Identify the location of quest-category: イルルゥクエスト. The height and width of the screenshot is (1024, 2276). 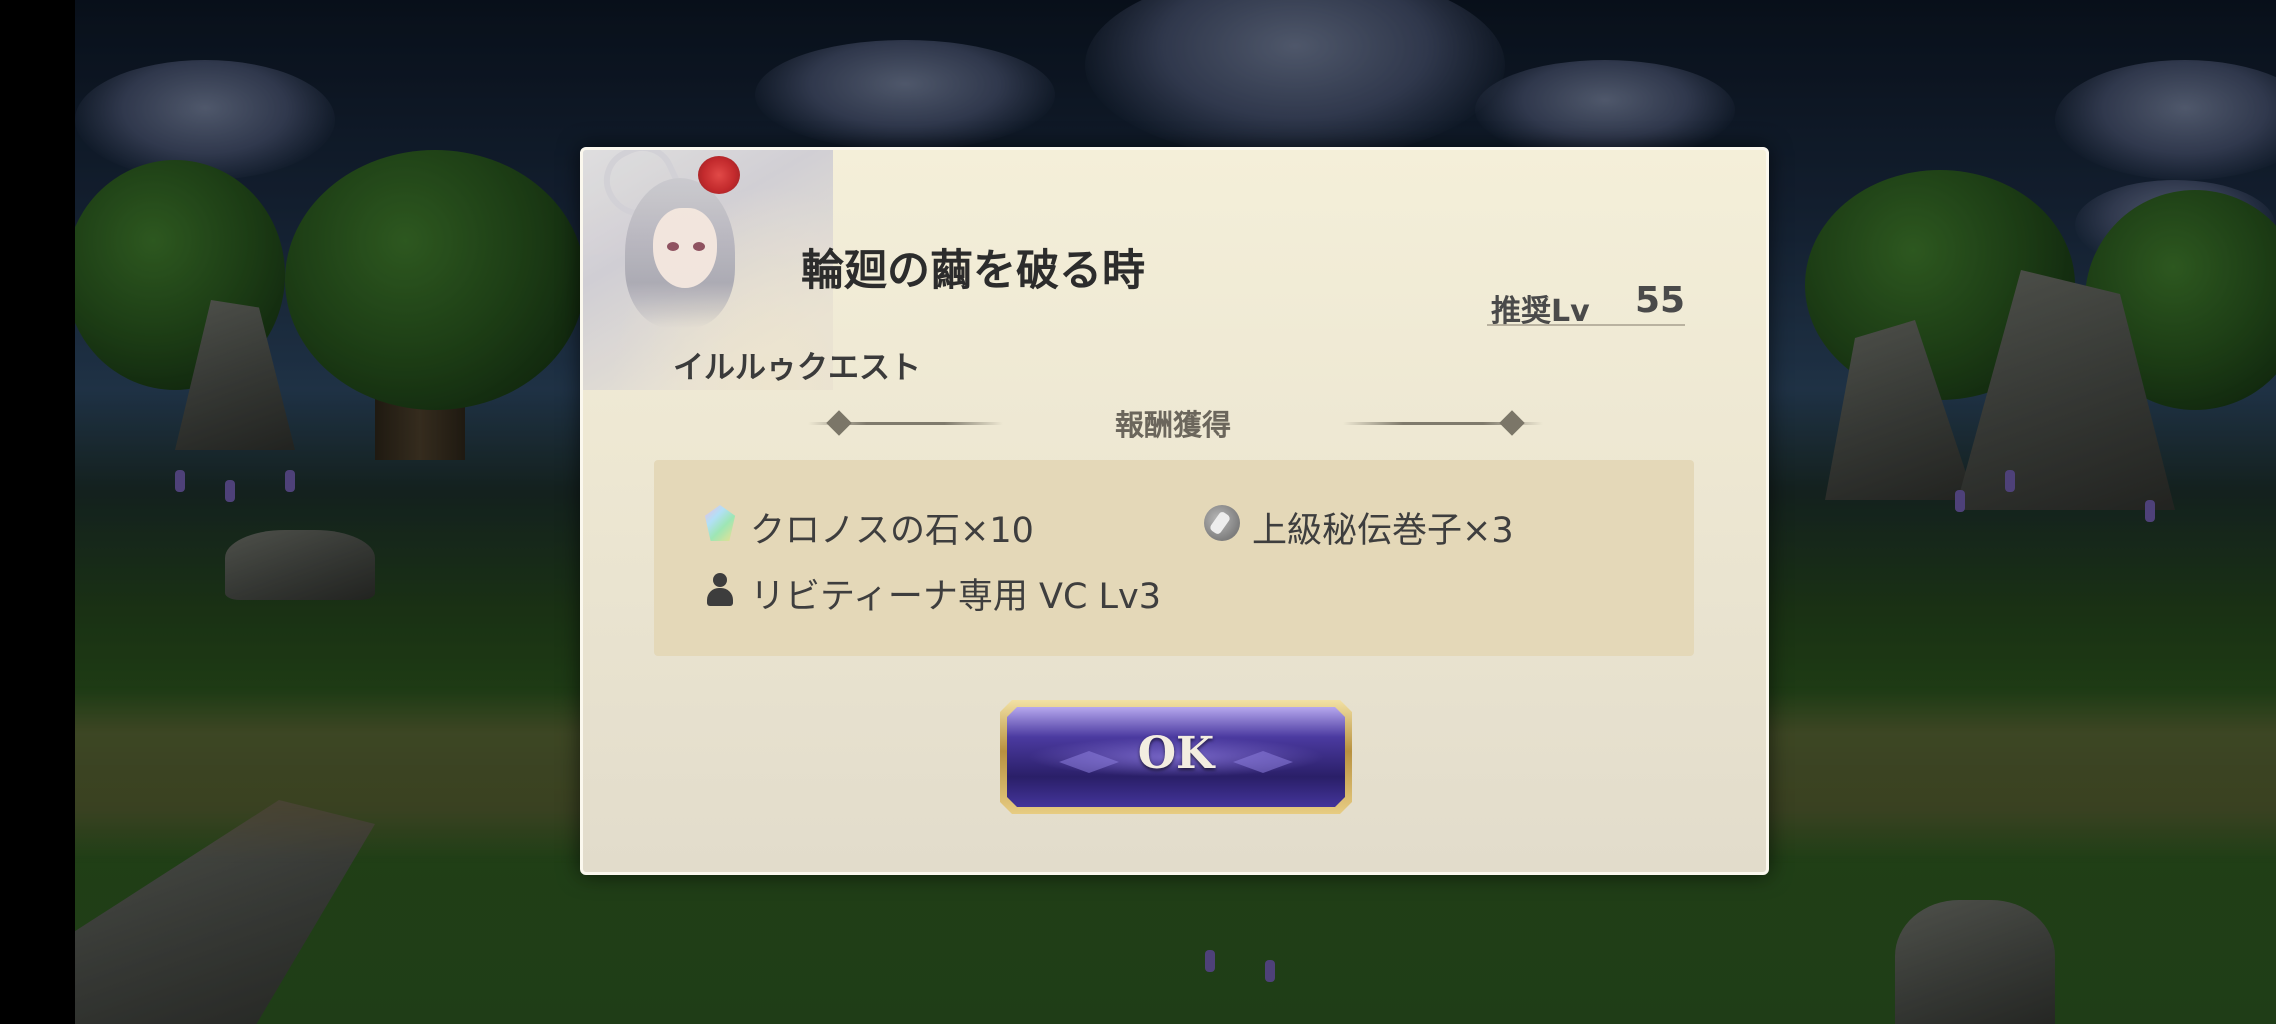
(797, 368).